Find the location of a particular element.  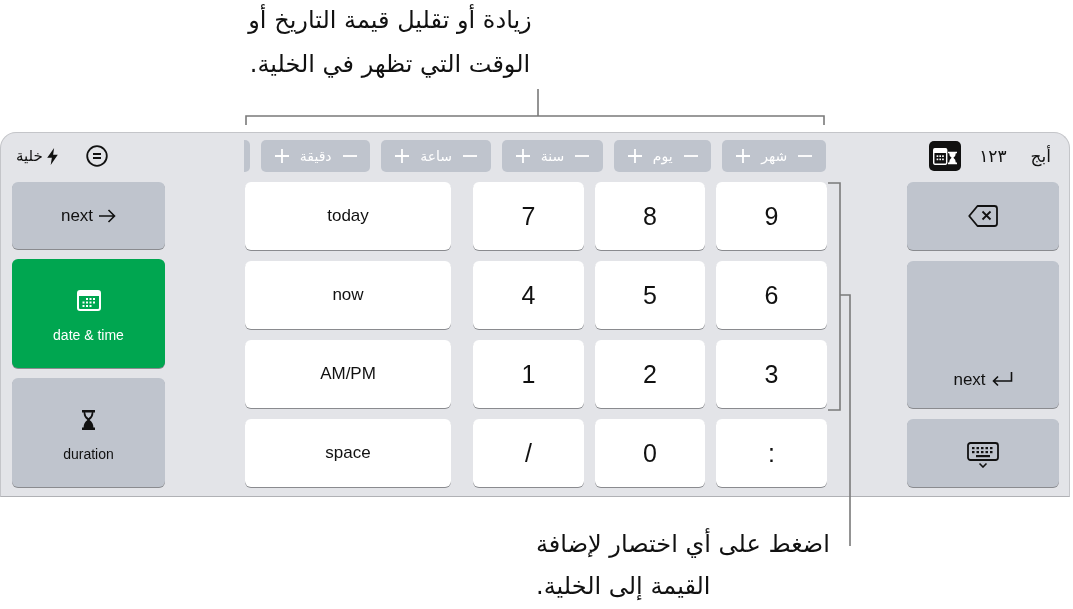

hourglass-icon is located at coordinates (88, 419).